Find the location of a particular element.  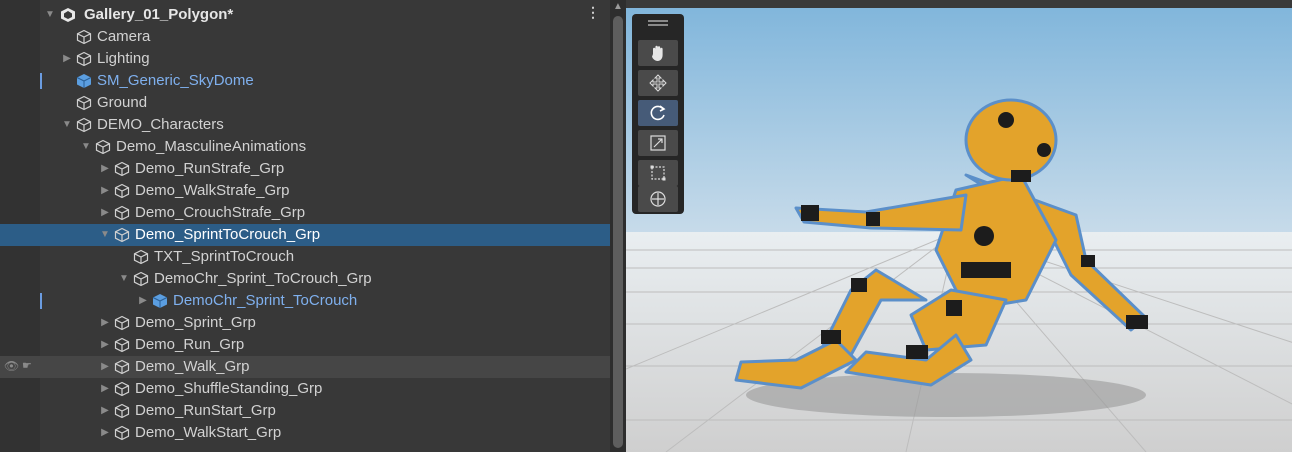

prefab-icon is located at coordinates (84, 81).